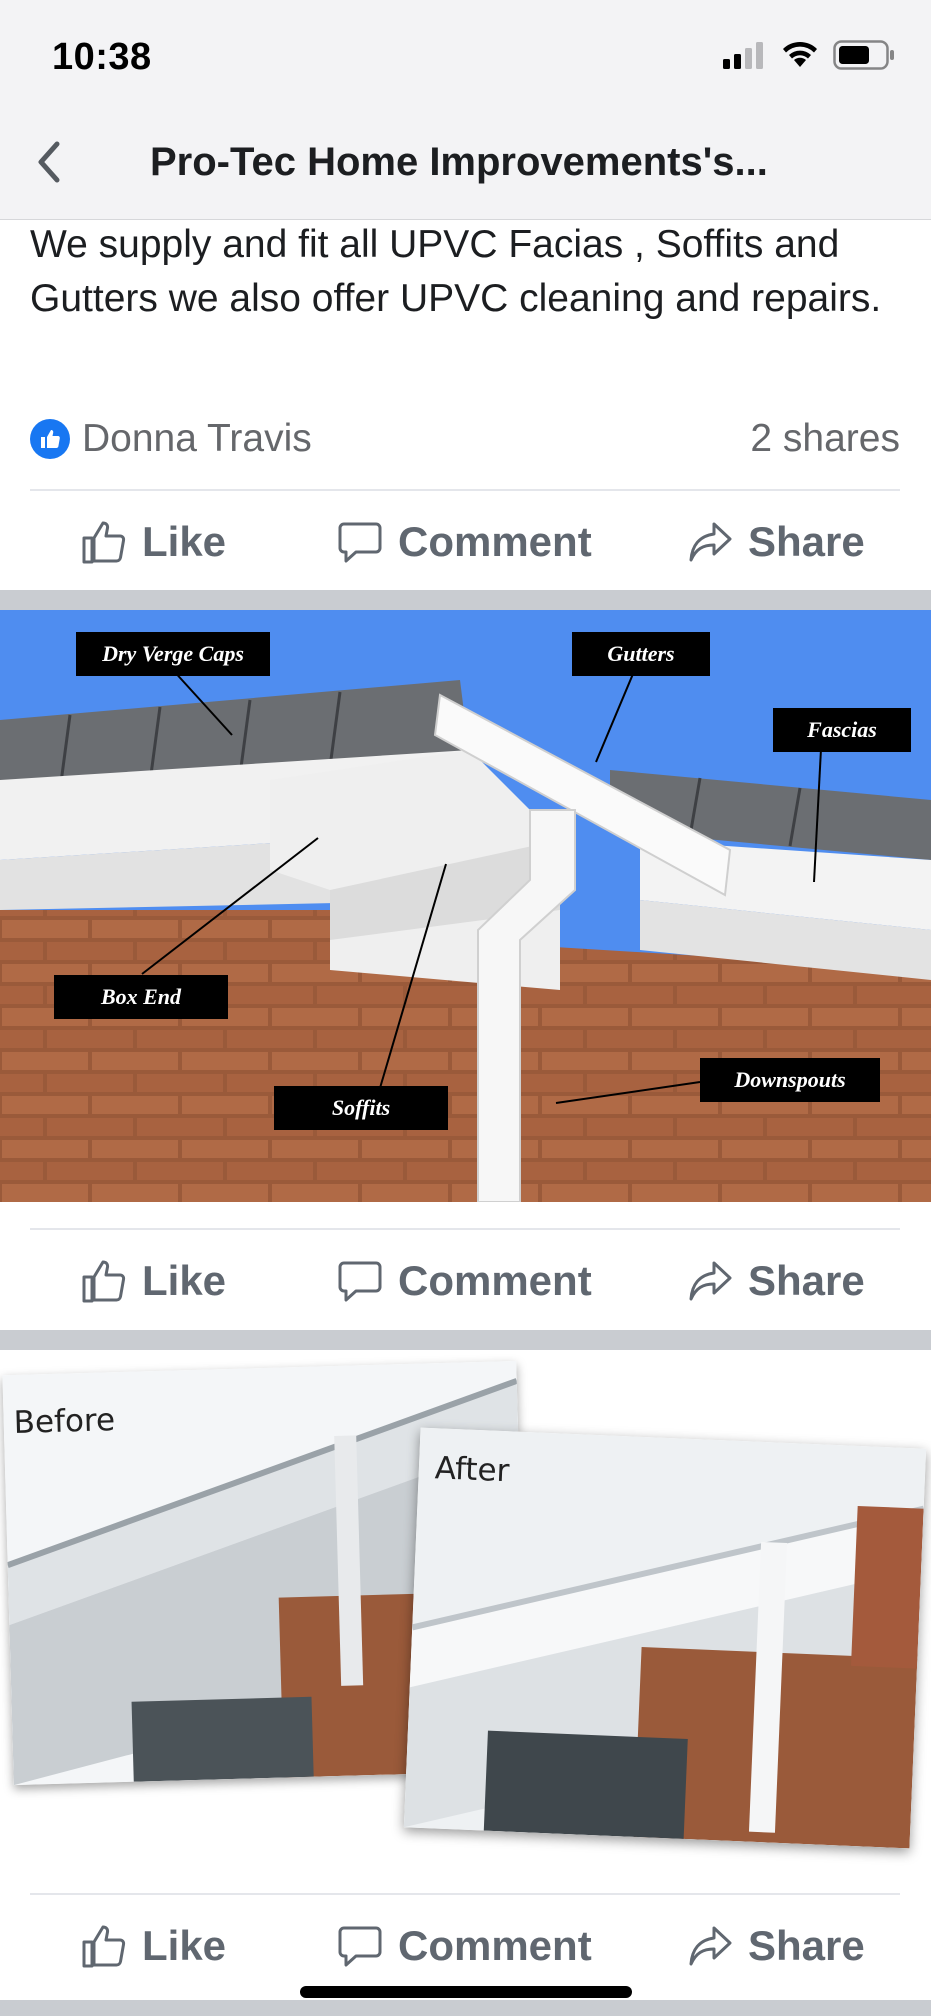 The image size is (931, 2016). Describe the element at coordinates (173, 654) in the screenshot. I see `label-dry-verge-caps: Dry Verge Caps` at that location.